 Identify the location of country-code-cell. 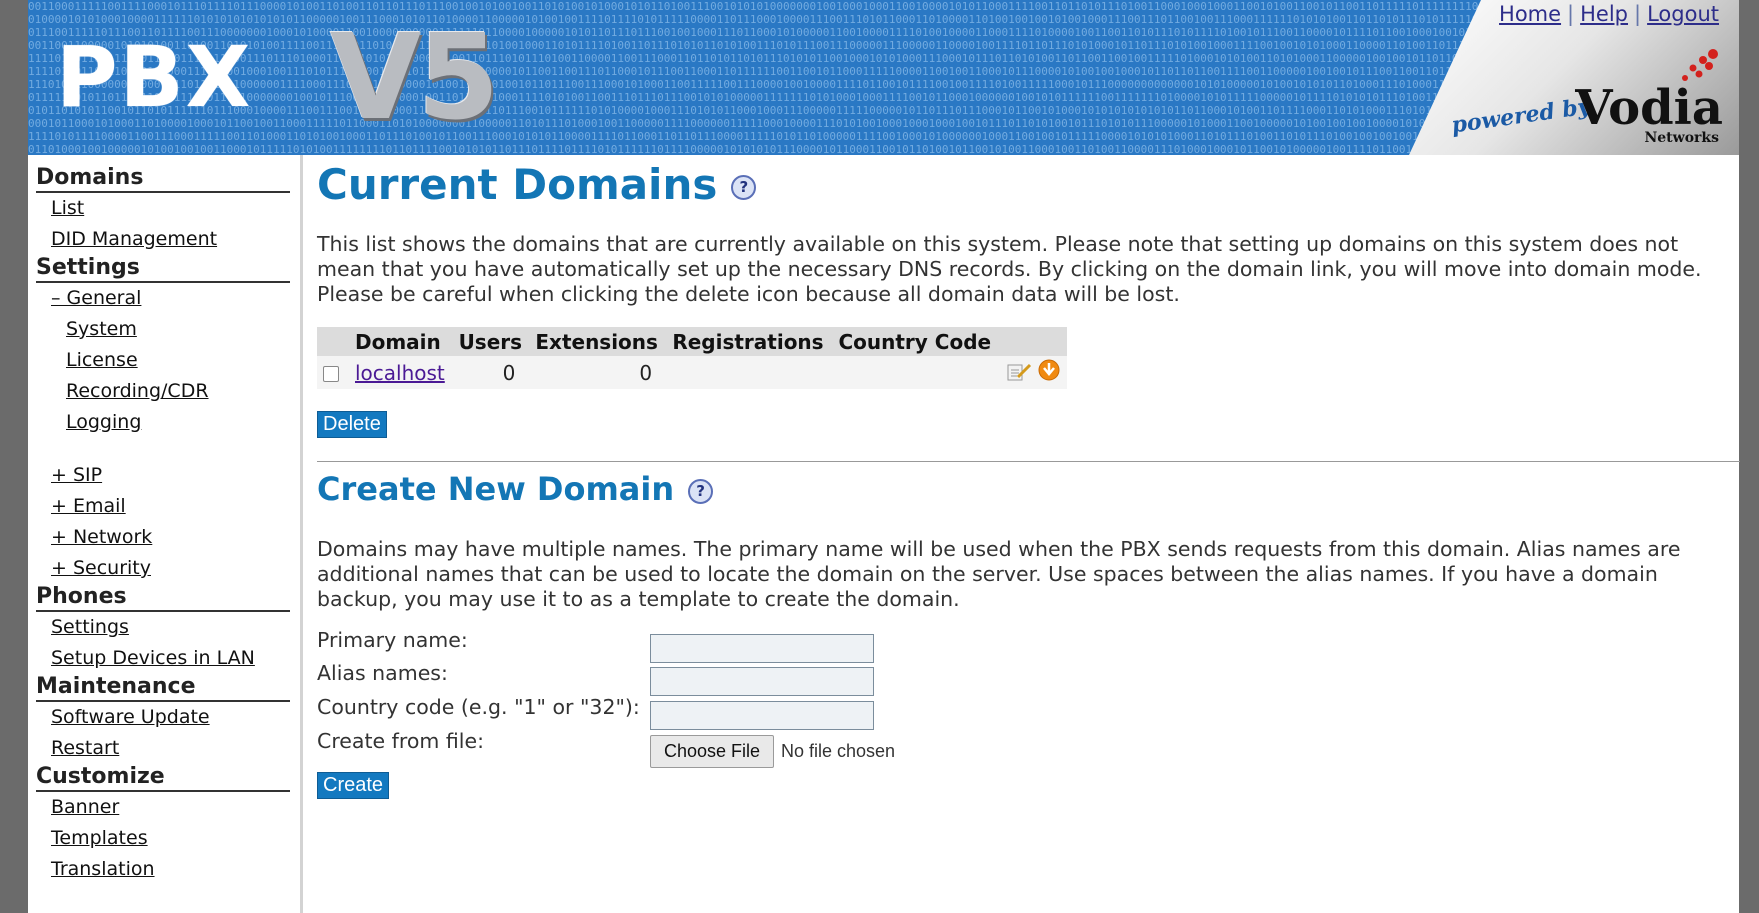
(916, 372).